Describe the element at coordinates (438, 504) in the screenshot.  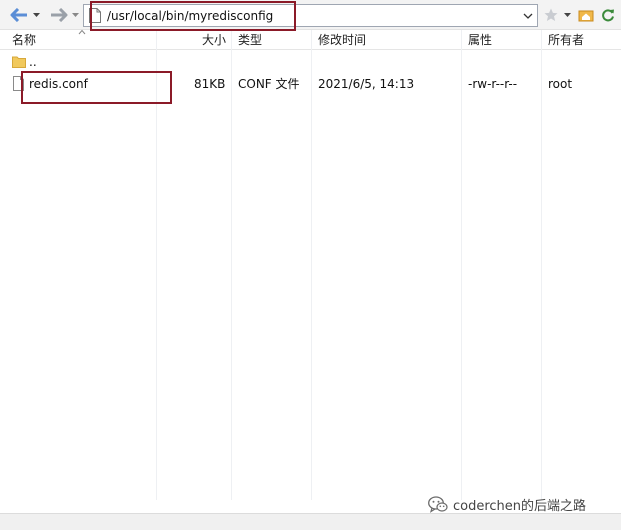
I see `wechat-icon` at that location.